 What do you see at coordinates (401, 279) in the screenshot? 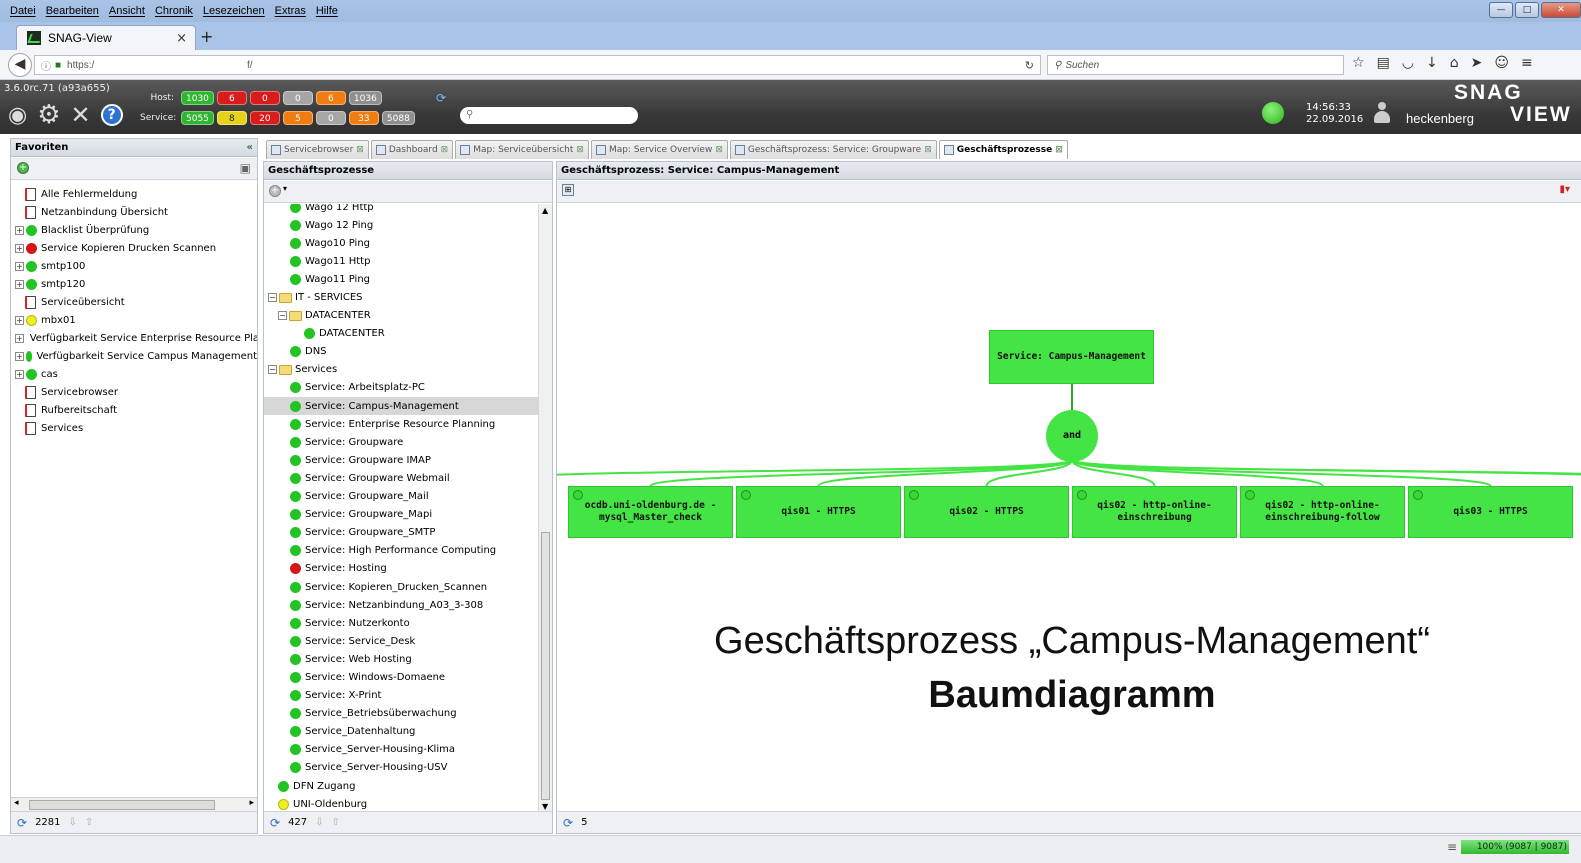
I see `process-item: Wago11 Ping` at bounding box center [401, 279].